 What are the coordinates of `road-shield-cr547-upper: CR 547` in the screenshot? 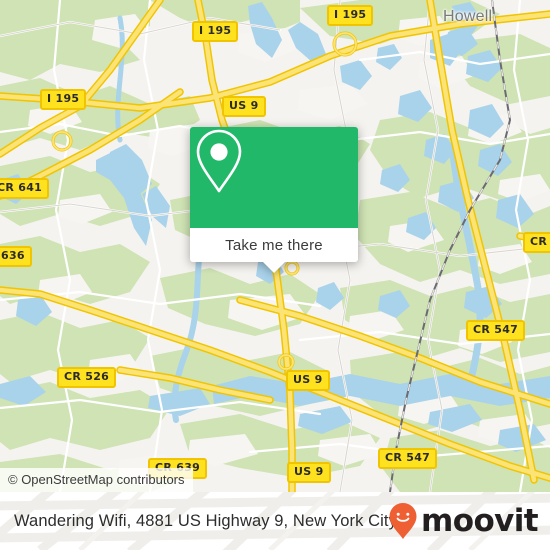 It's located at (496, 330).